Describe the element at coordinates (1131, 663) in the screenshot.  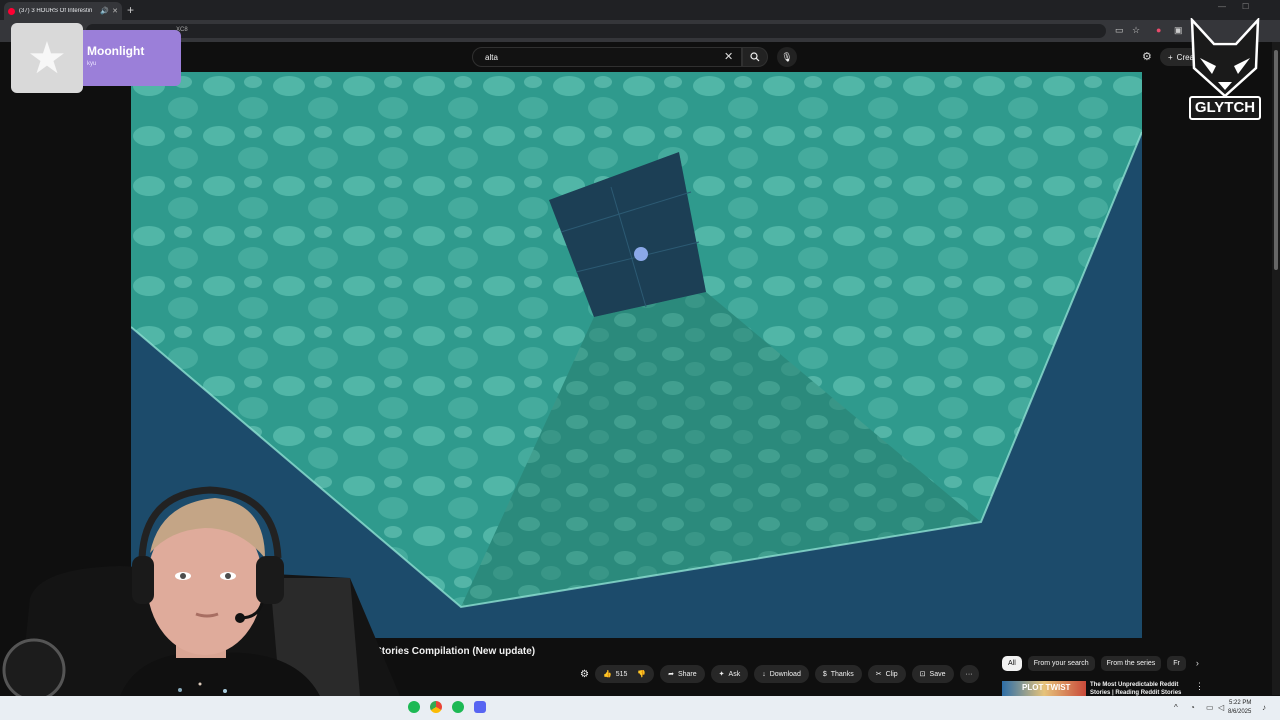
I see `chip-from-the-series: From the series` at that location.